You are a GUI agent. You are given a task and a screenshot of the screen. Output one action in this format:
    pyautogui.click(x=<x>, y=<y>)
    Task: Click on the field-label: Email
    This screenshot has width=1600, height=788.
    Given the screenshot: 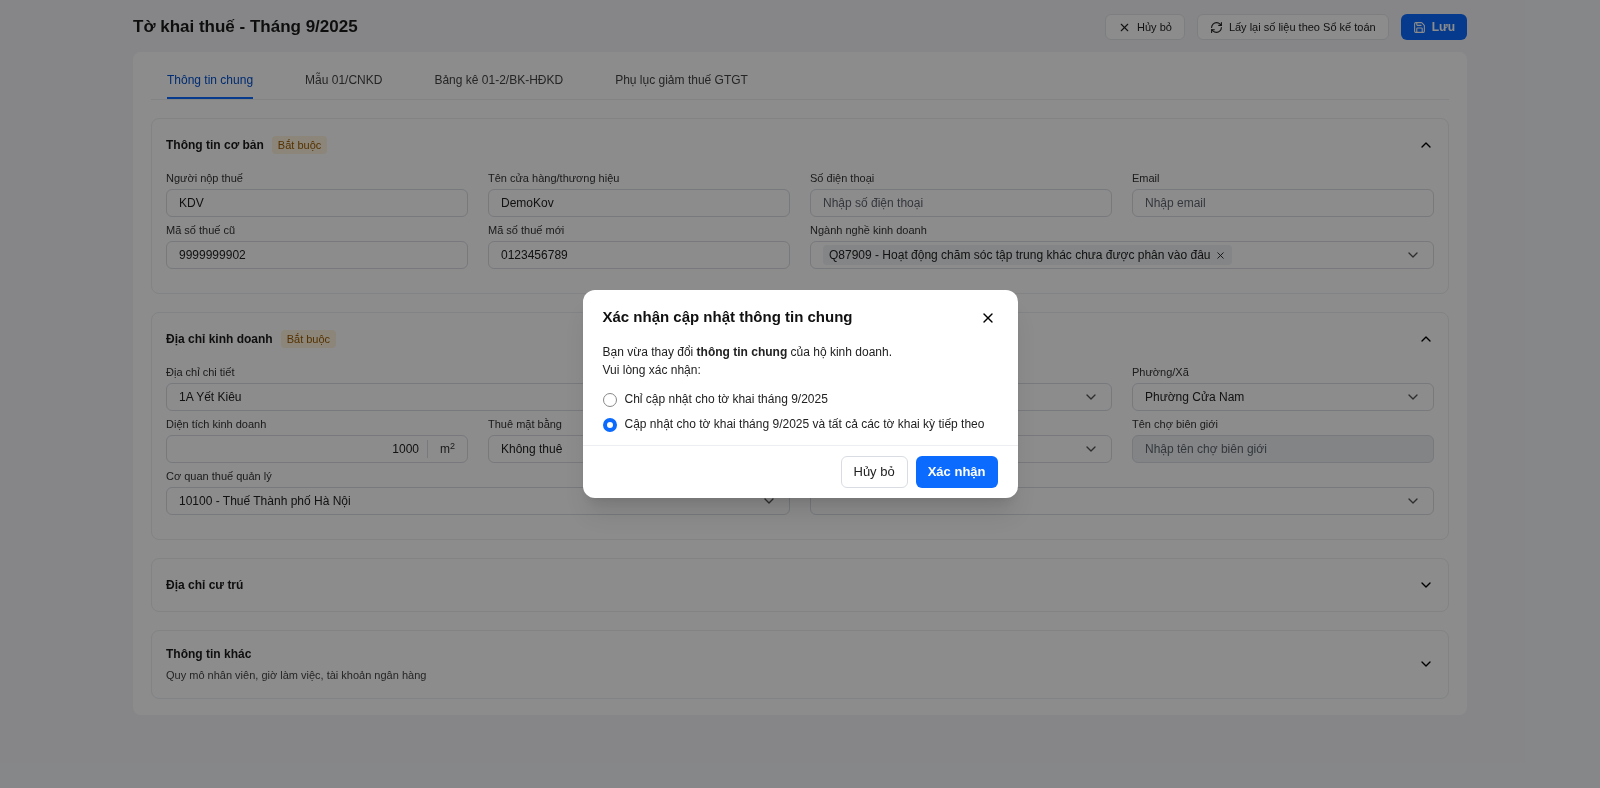 What is the action you would take?
    pyautogui.click(x=1146, y=178)
    